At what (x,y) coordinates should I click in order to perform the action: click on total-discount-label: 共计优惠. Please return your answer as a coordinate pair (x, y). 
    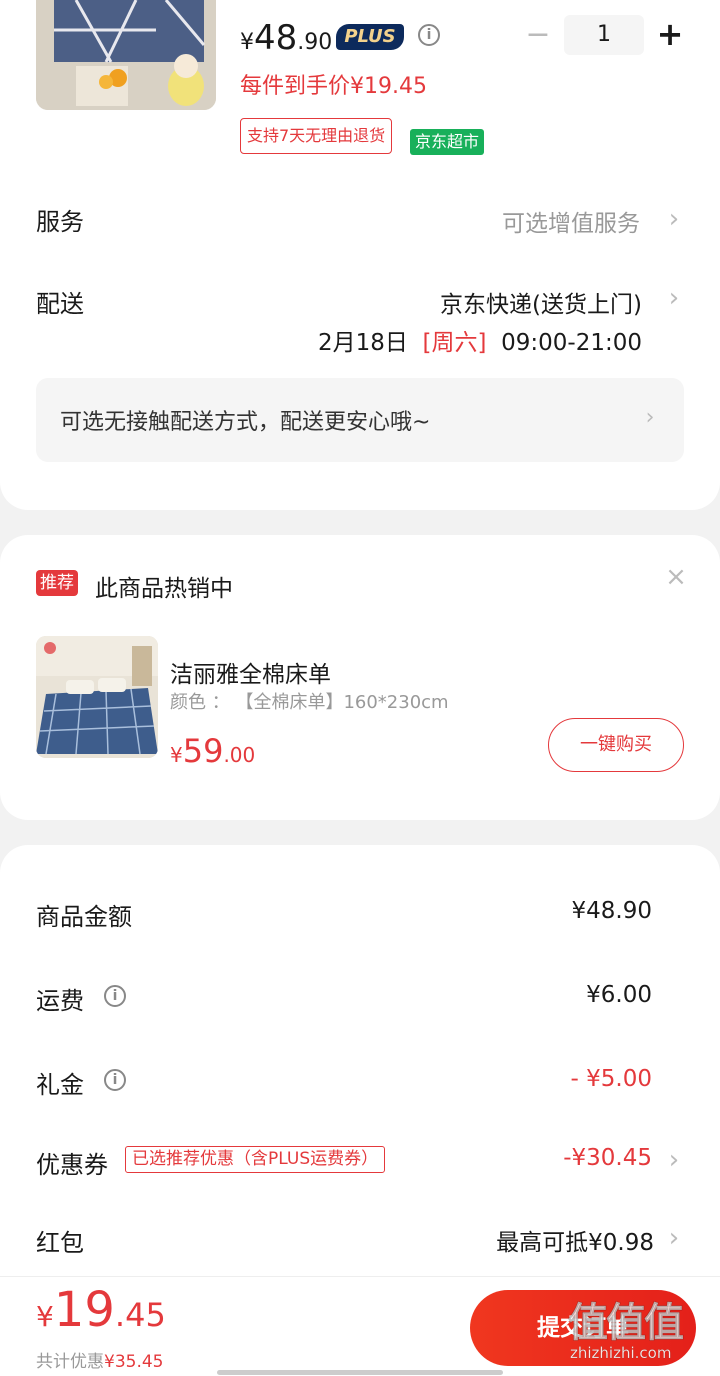
    Looking at the image, I should click on (70, 1362).